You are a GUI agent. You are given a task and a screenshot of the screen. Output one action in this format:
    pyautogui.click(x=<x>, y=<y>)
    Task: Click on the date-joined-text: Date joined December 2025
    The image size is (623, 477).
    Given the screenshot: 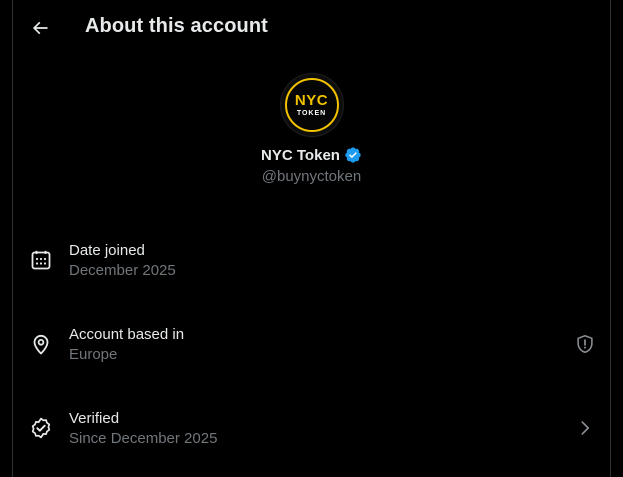 What is the action you would take?
    pyautogui.click(x=122, y=261)
    